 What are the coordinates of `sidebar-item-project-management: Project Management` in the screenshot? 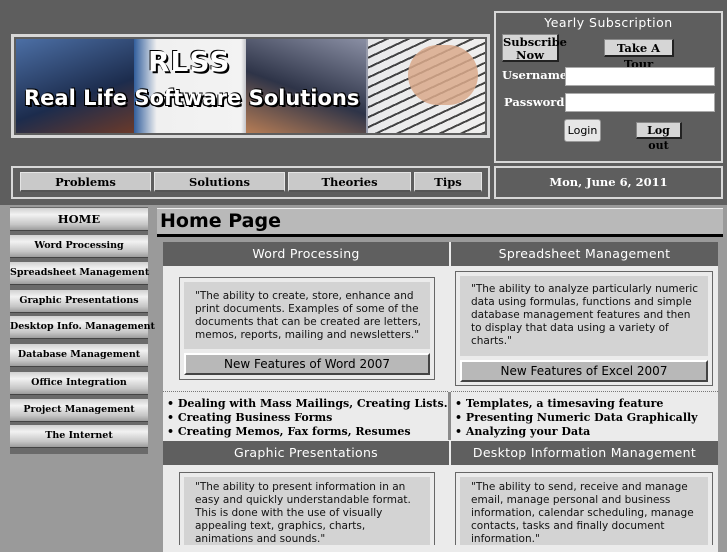 It's located at (79, 410).